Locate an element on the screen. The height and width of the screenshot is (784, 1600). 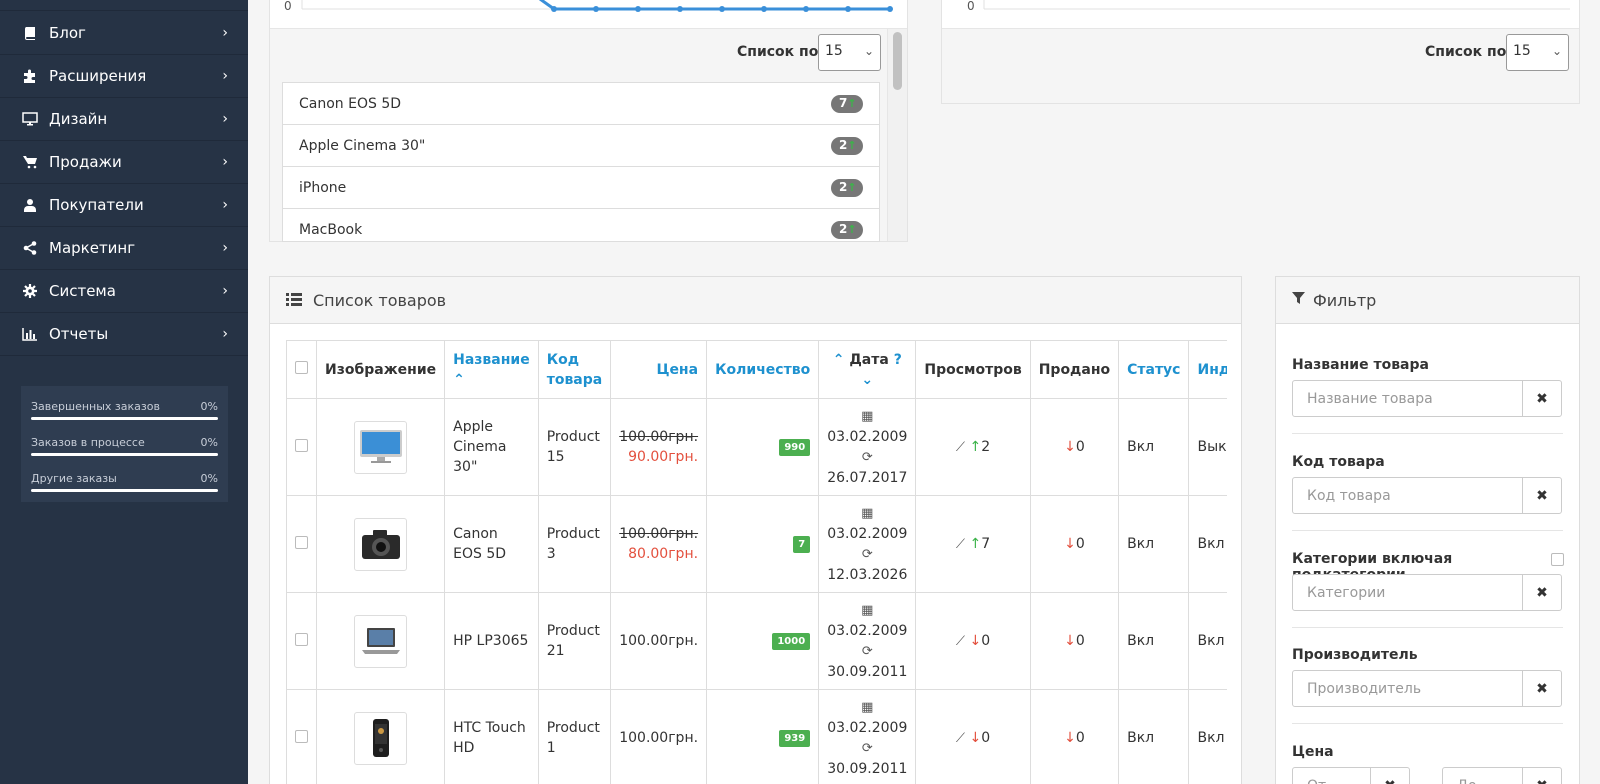
filter-icon is located at coordinates (1298, 300).